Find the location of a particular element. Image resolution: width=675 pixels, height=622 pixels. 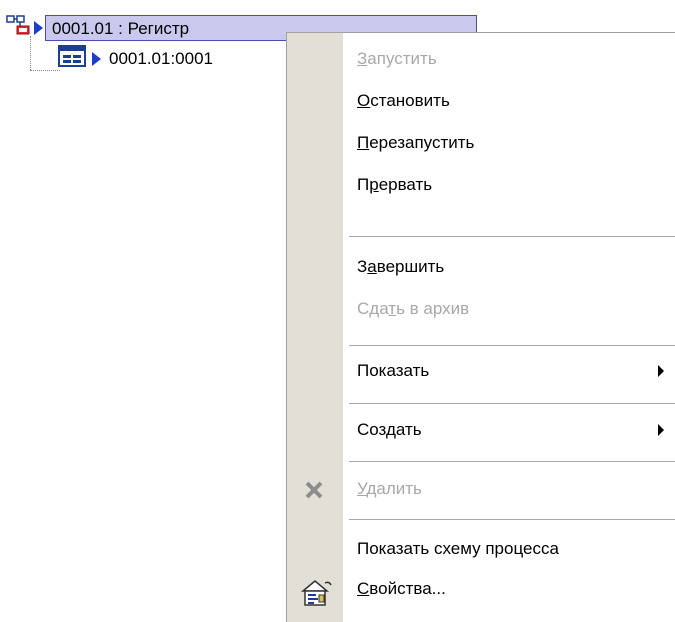

menu-item-restart: Перезапустить is located at coordinates (481, 143).